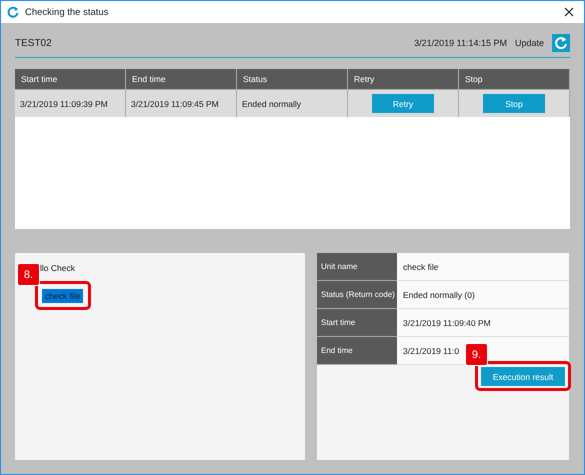 Image resolution: width=585 pixels, height=475 pixels. What do you see at coordinates (67, 12) in the screenshot?
I see `window-title: Checking the status` at bounding box center [67, 12].